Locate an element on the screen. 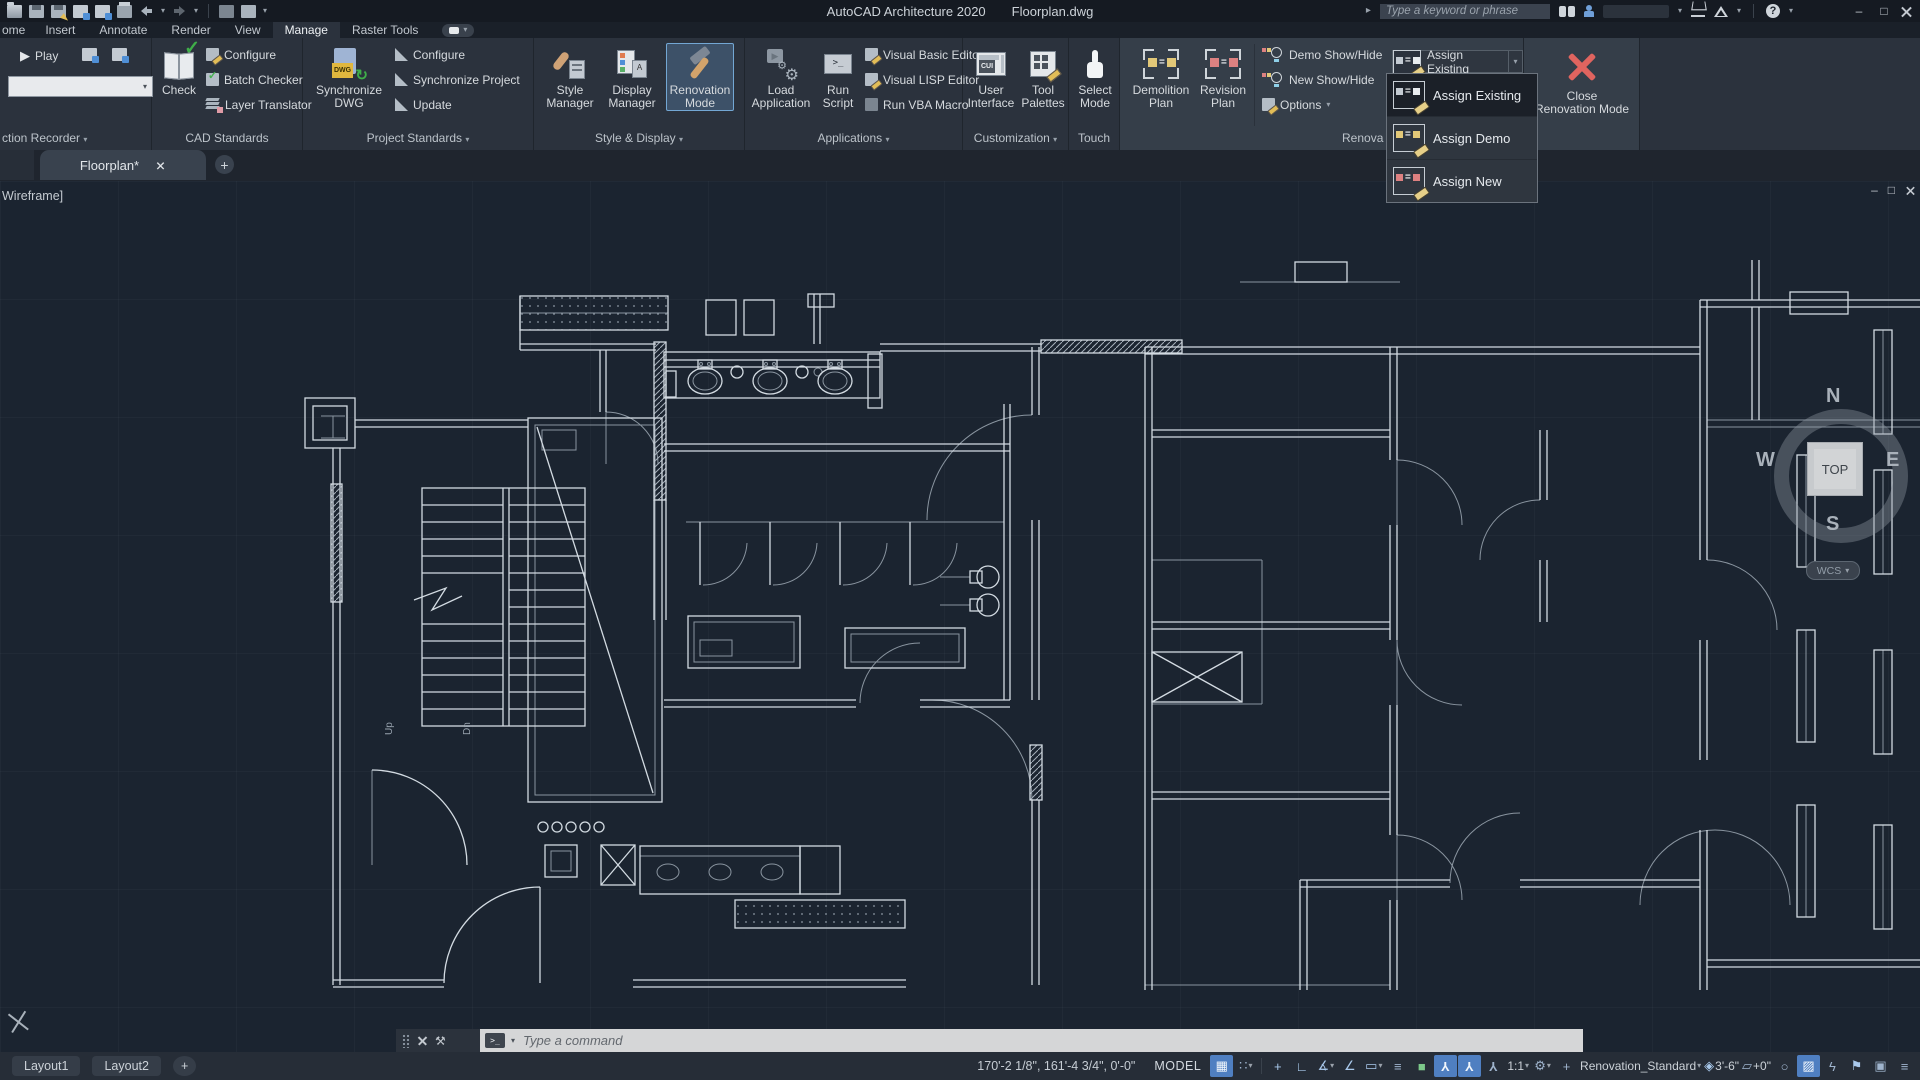  annotation-visibility-toggle: Y is located at coordinates (1493, 1066).